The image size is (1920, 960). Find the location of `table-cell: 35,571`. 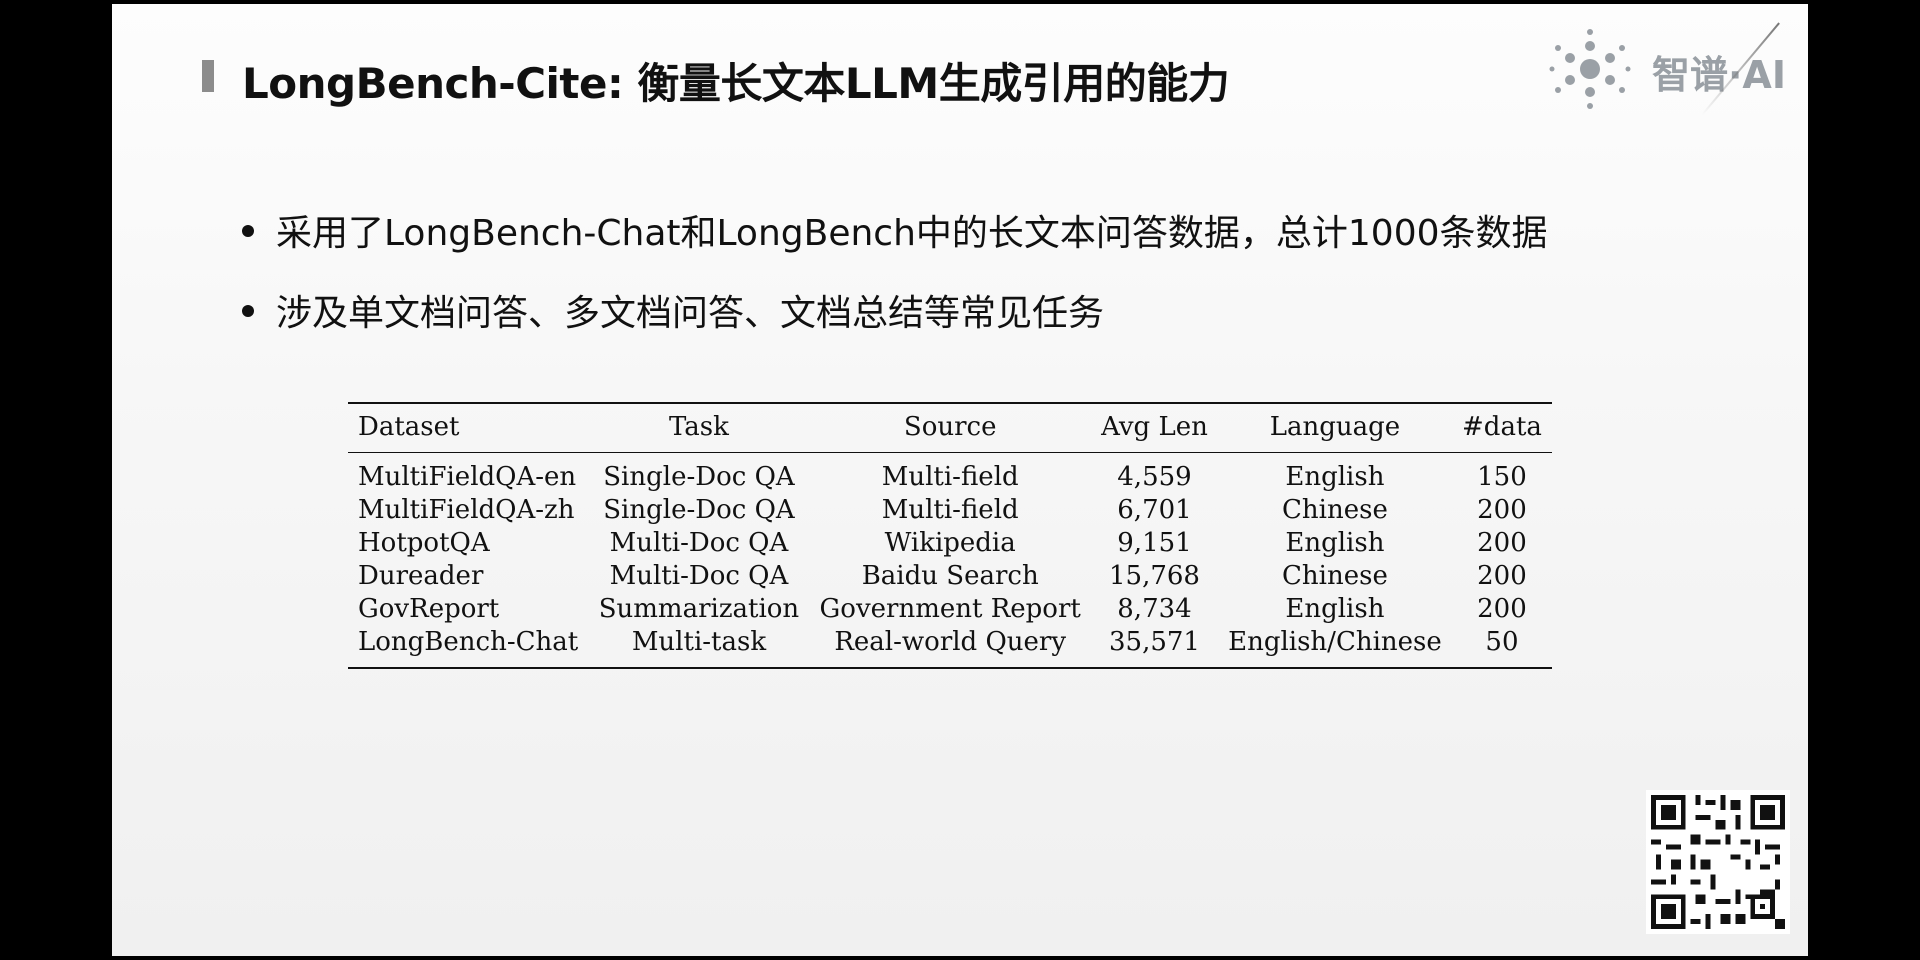

table-cell: 35,571 is located at coordinates (1154, 642).